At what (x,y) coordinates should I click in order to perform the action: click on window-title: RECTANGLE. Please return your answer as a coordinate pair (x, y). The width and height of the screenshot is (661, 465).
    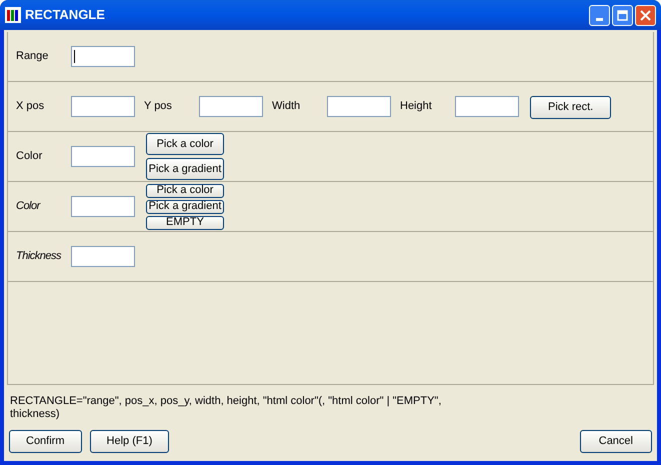
    Looking at the image, I should click on (65, 15).